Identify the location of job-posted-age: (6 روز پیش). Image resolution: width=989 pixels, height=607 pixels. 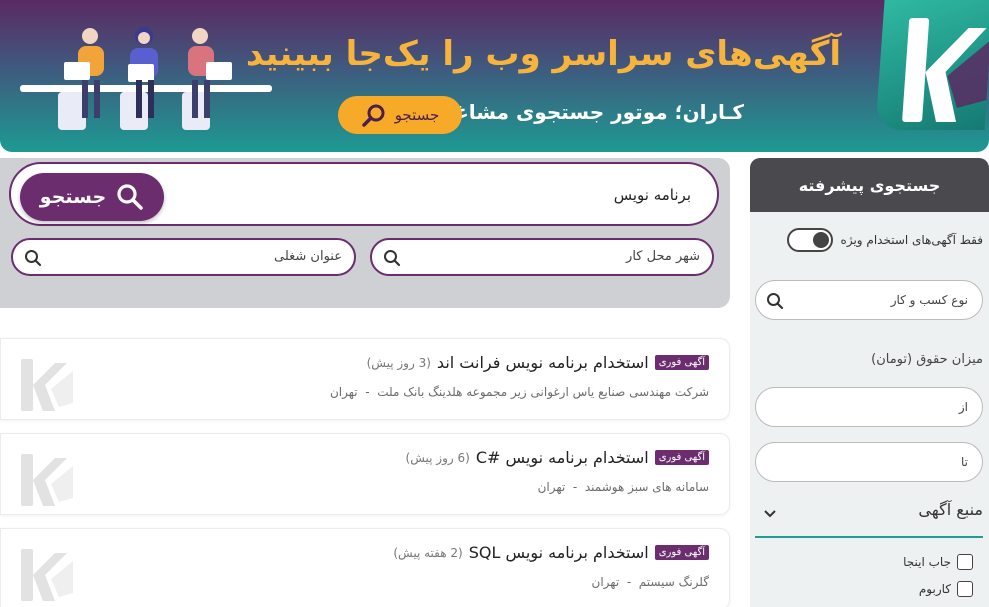
(437, 457).